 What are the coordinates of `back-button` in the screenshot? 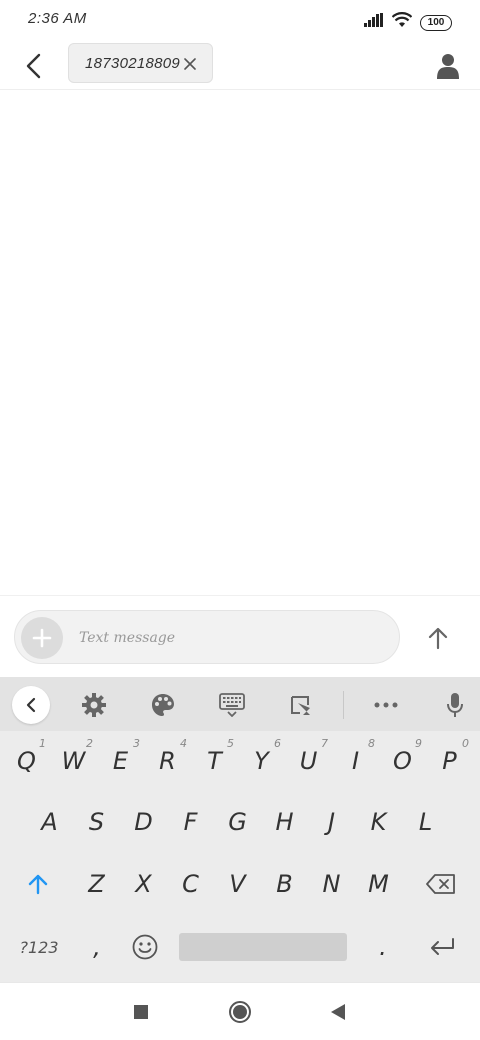 It's located at (34, 66).